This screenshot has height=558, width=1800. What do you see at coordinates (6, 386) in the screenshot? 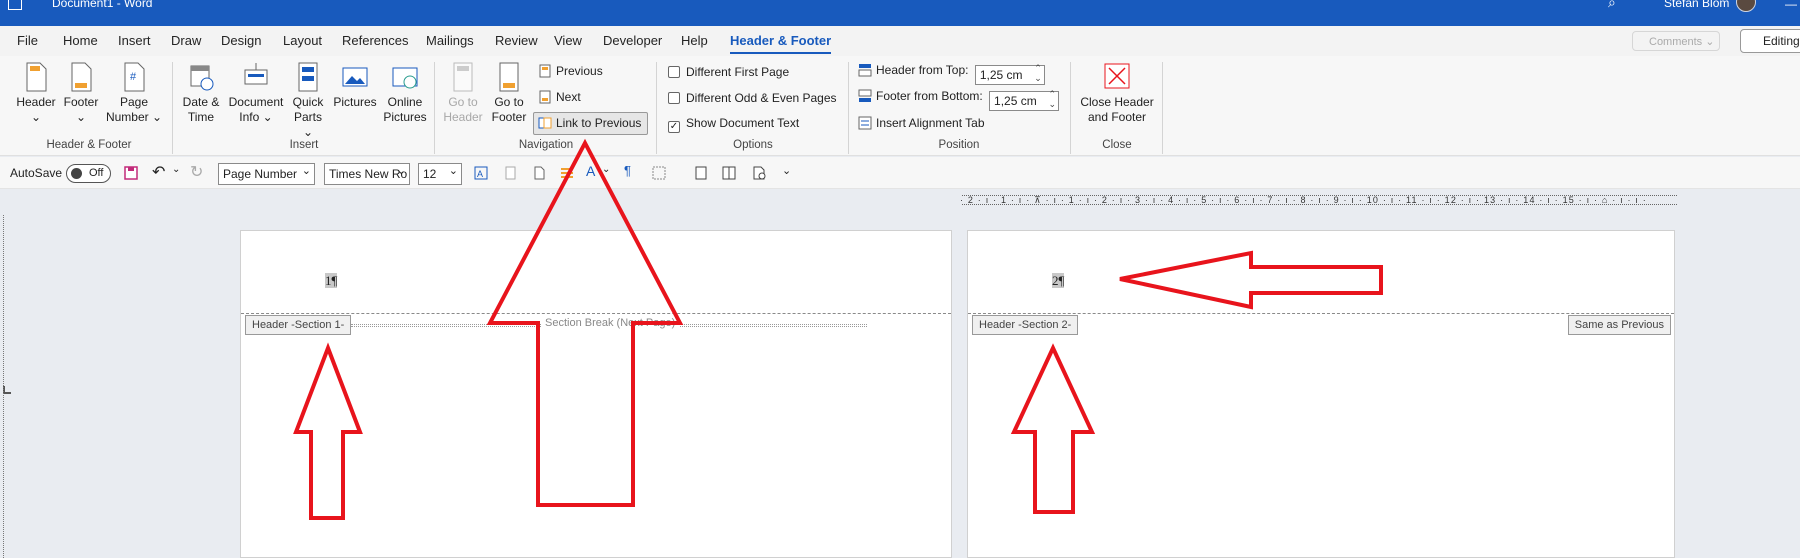
I see `vertical-ruler` at bounding box center [6, 386].